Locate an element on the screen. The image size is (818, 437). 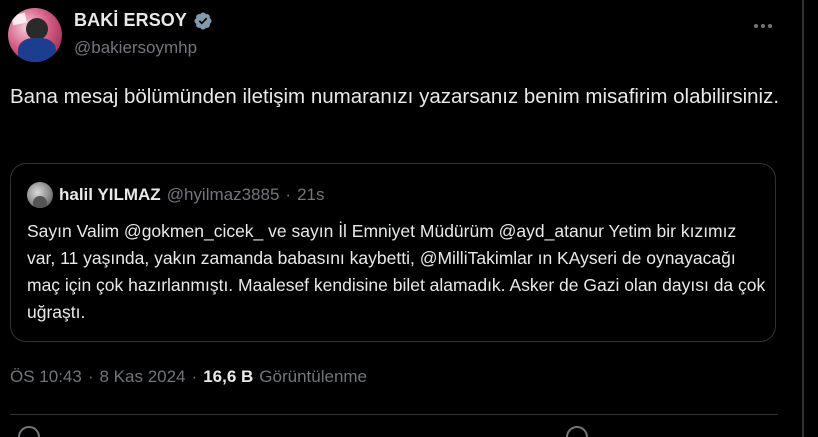
quoted-author-avatar is located at coordinates (40, 195).